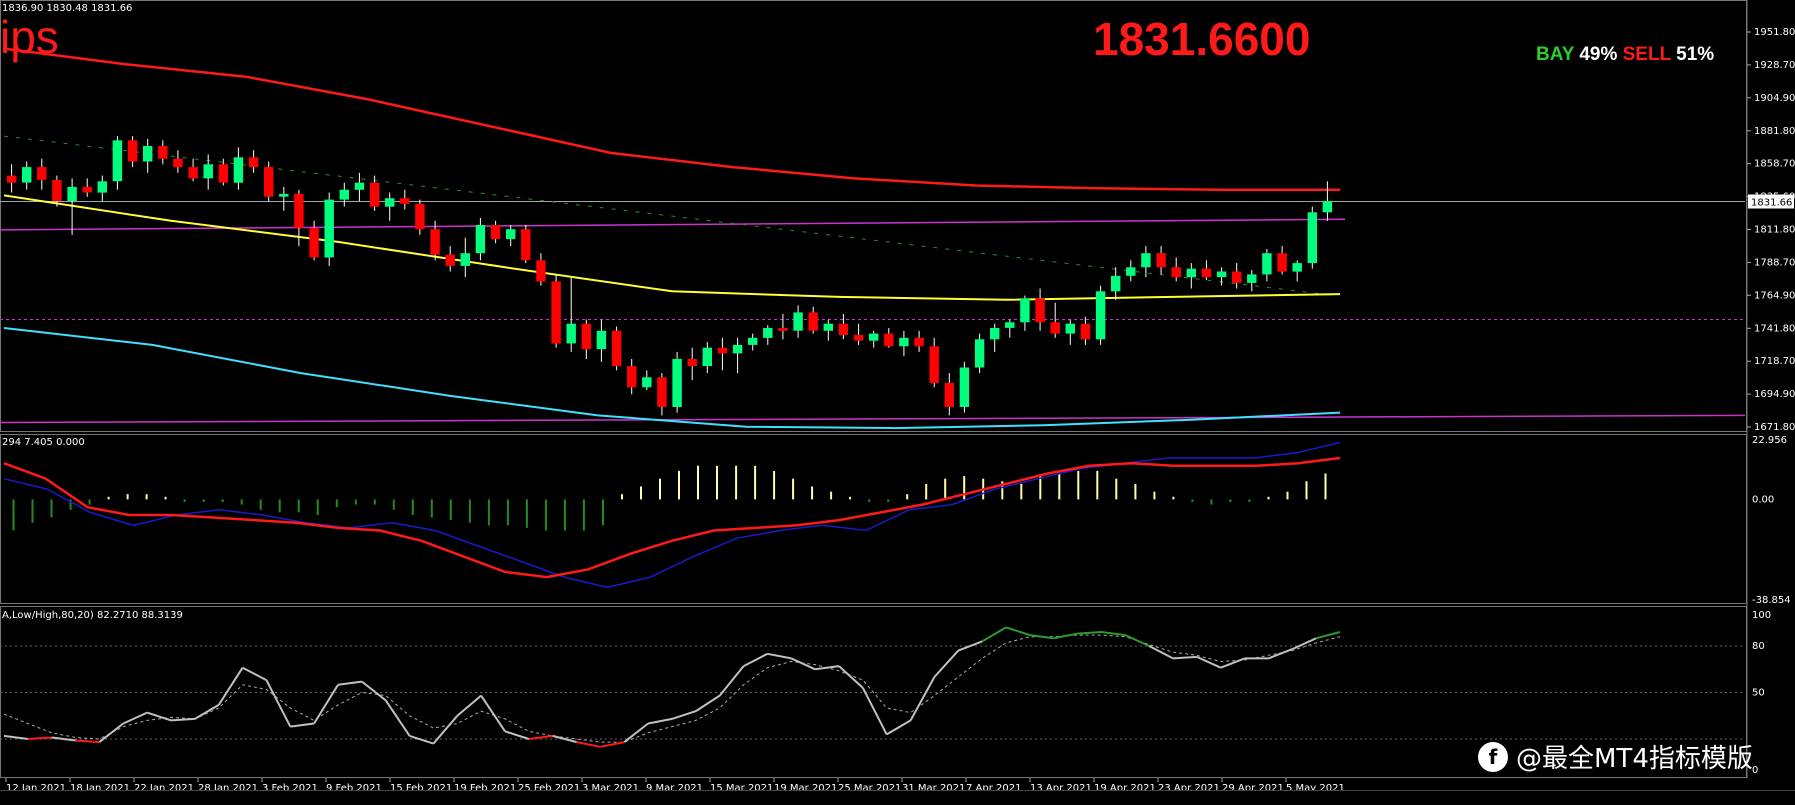  Describe the element at coordinates (1774, 98) in the screenshot. I see `price-tick-label: 1904.90` at that location.